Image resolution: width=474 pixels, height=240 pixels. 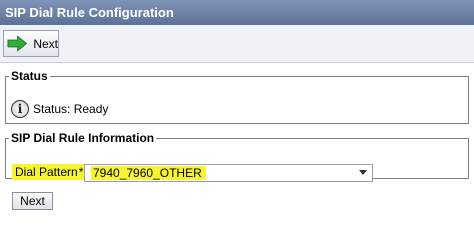 What do you see at coordinates (363, 172) in the screenshot?
I see `chevron-down-icon` at bounding box center [363, 172].